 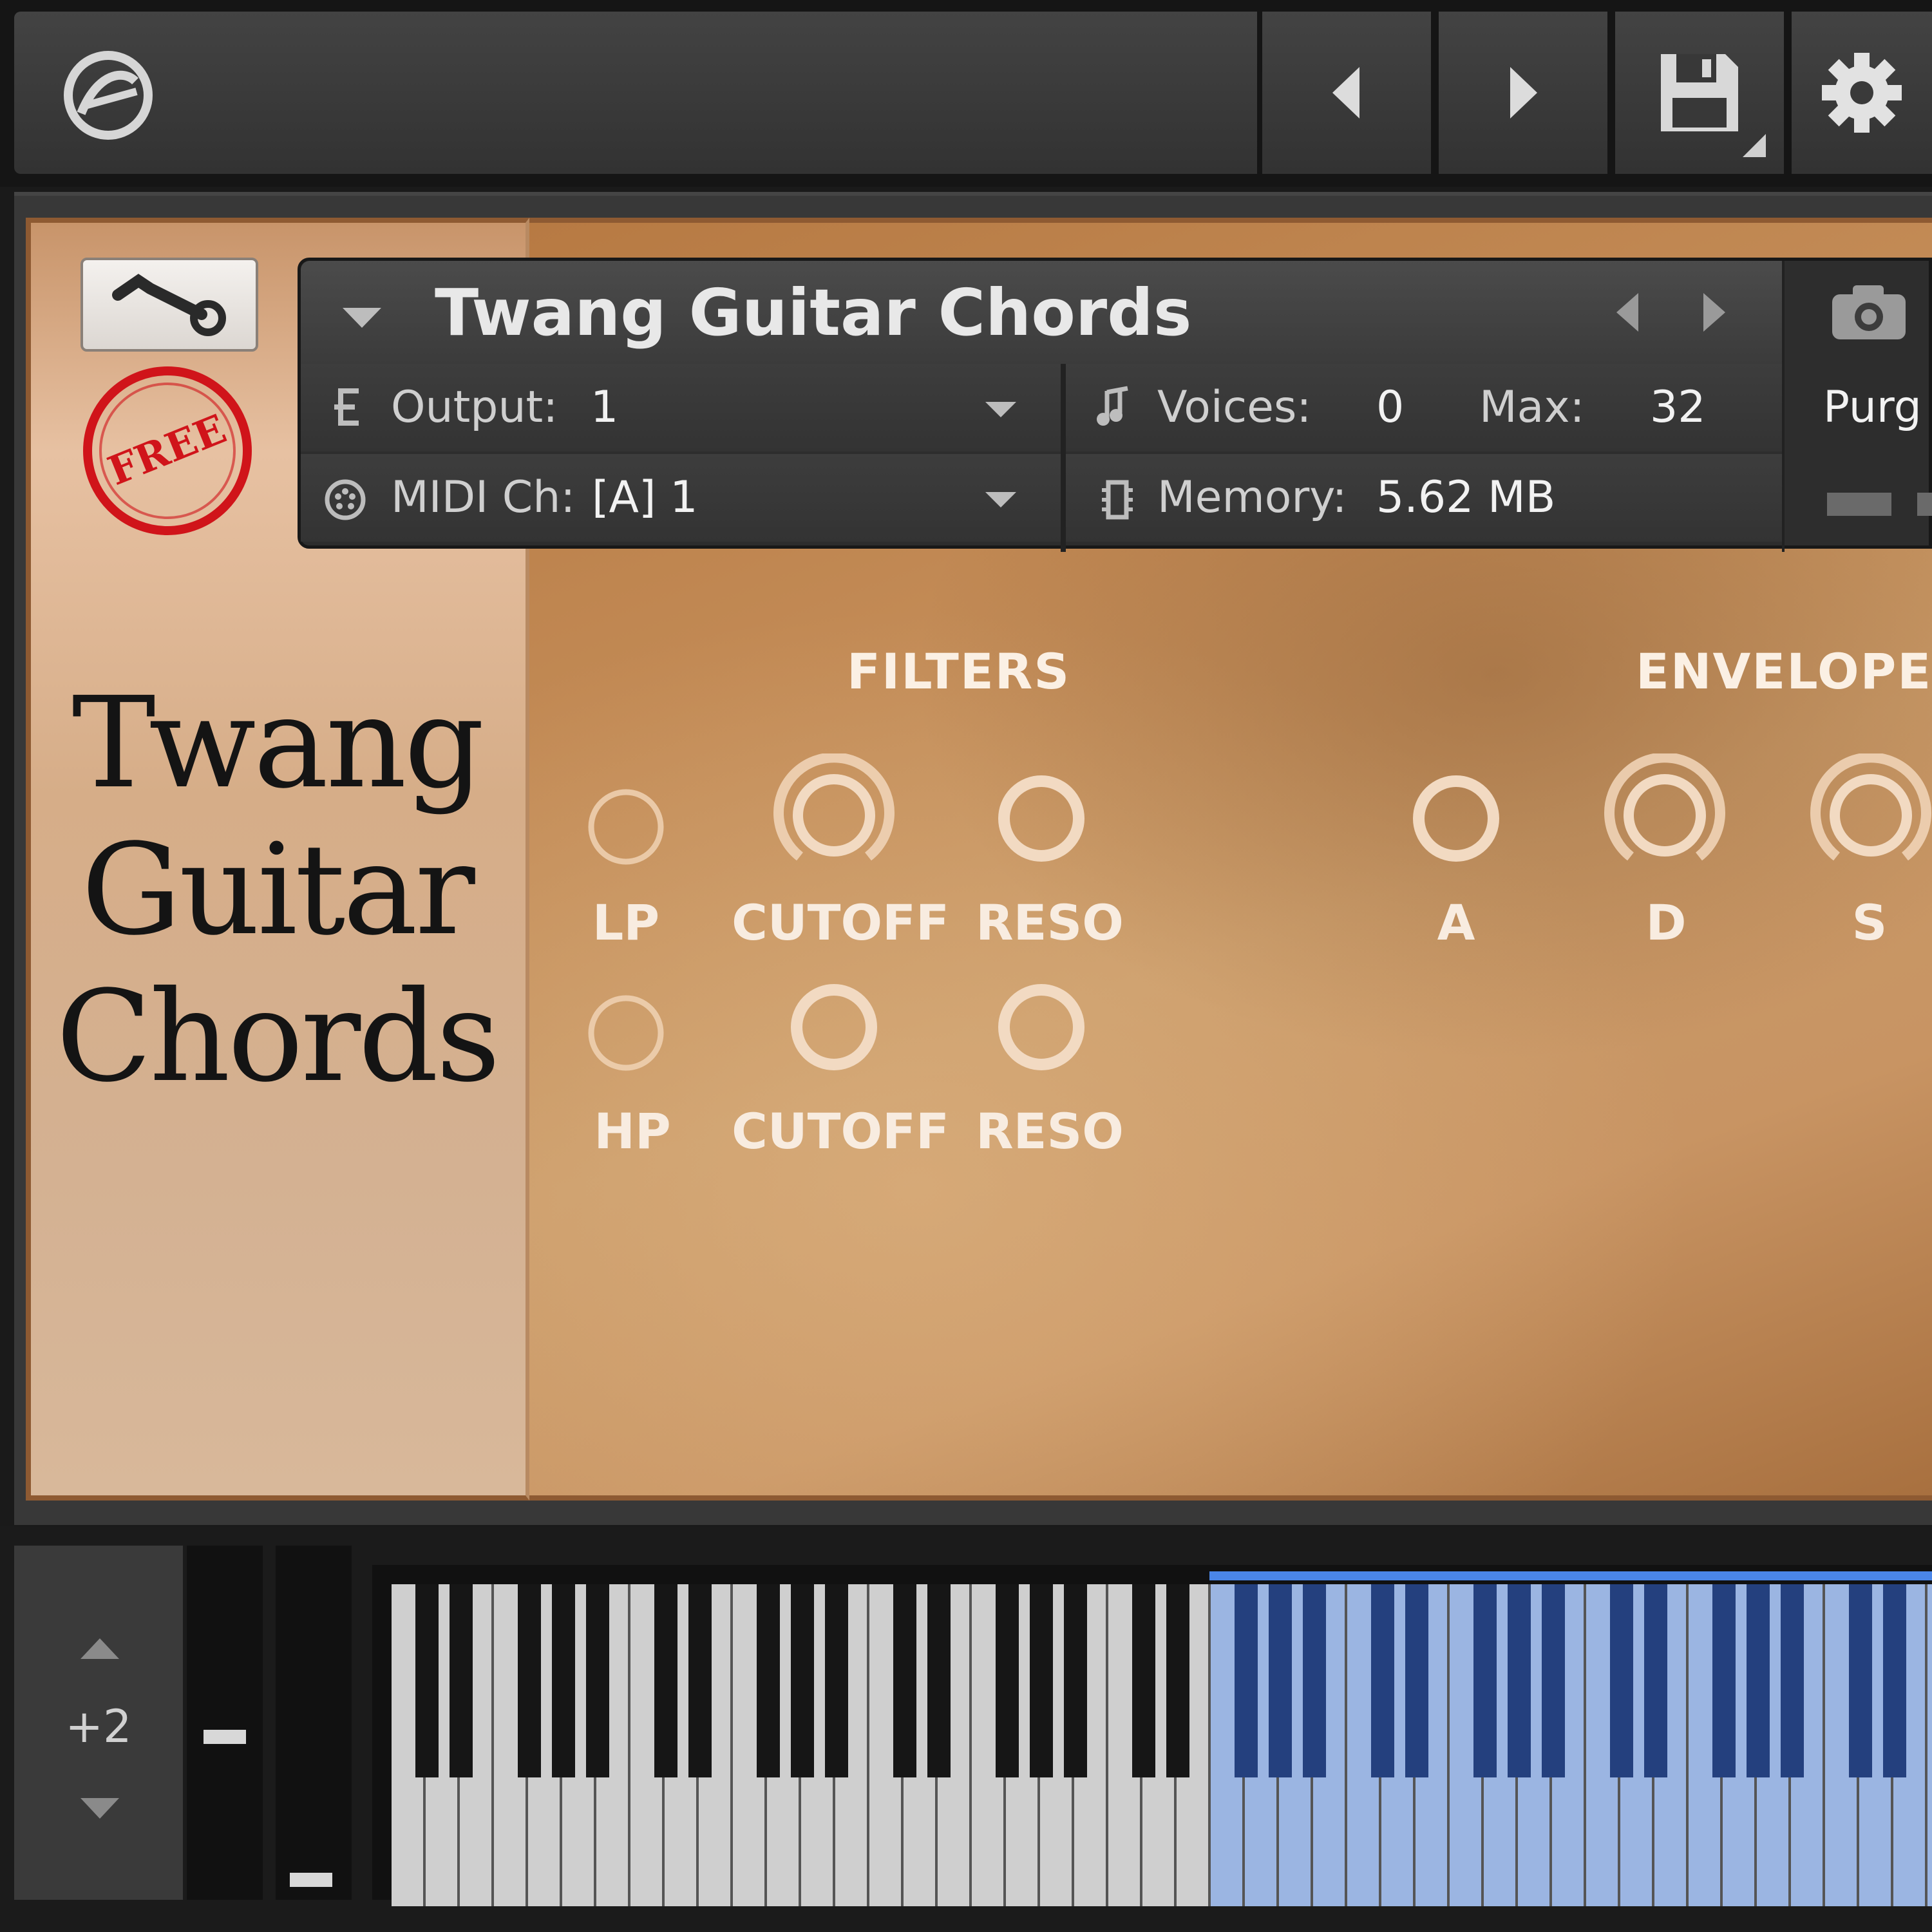 What do you see at coordinates (346, 499) in the screenshot?
I see `midi-icon` at bounding box center [346, 499].